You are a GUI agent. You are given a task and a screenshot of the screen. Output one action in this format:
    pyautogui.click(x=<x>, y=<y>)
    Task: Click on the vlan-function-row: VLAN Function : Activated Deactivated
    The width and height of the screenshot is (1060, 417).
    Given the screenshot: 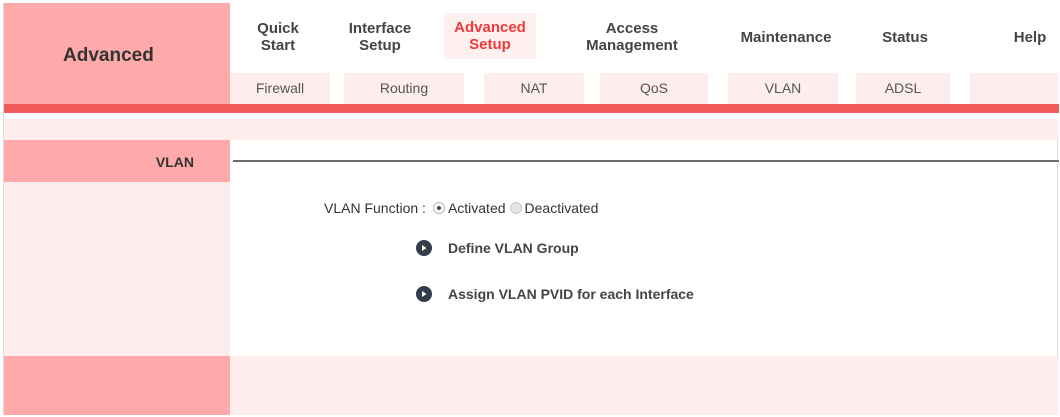 What is the action you would take?
    pyautogui.click(x=461, y=208)
    